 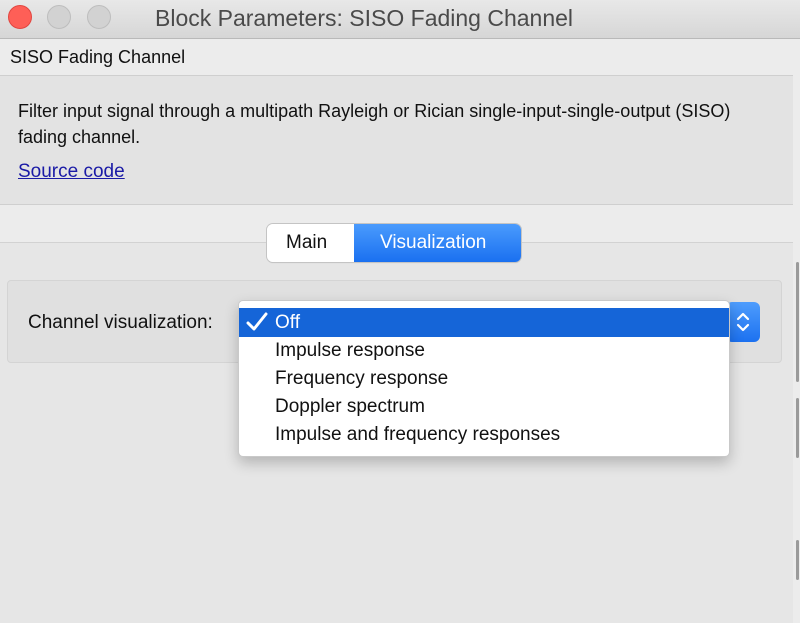 I want to click on tab-visualization: Visualization, so click(x=437, y=243).